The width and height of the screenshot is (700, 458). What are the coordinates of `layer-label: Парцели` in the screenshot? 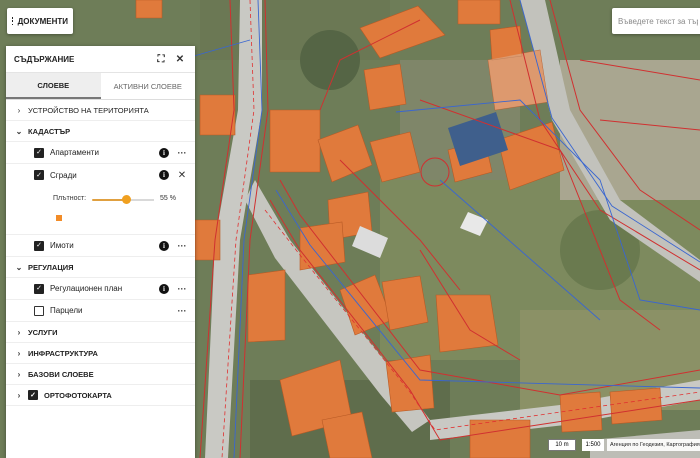 It's located at (66, 310).